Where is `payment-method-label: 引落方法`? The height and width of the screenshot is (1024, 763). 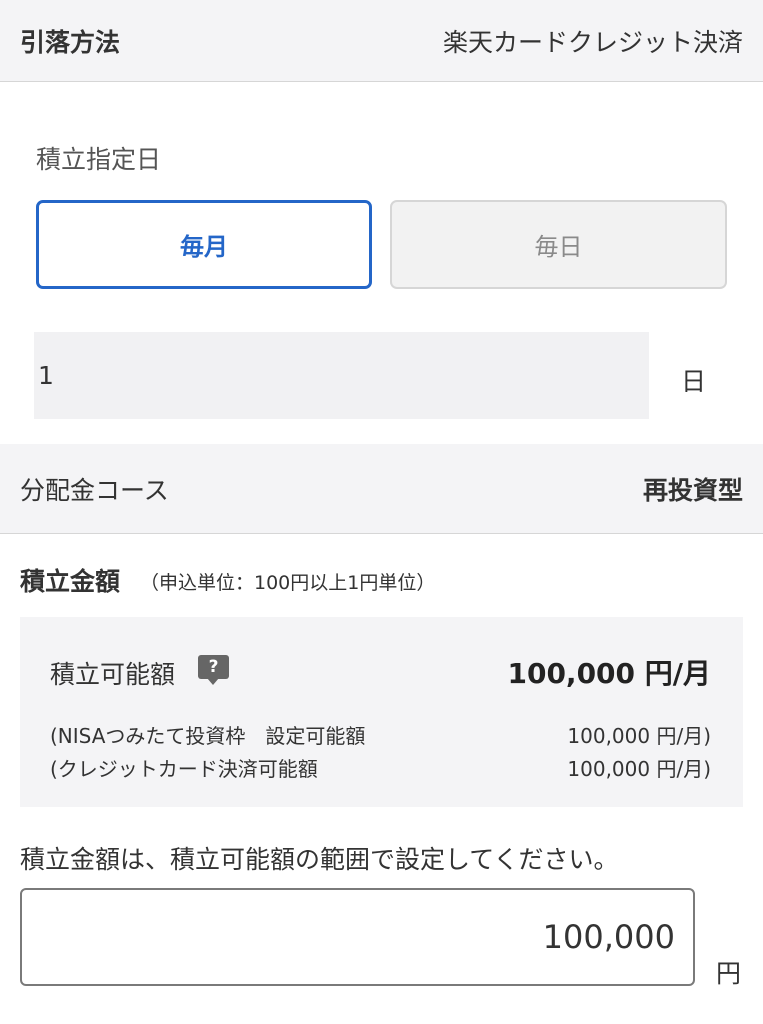
payment-method-label: 引落方法 is located at coordinates (70, 42).